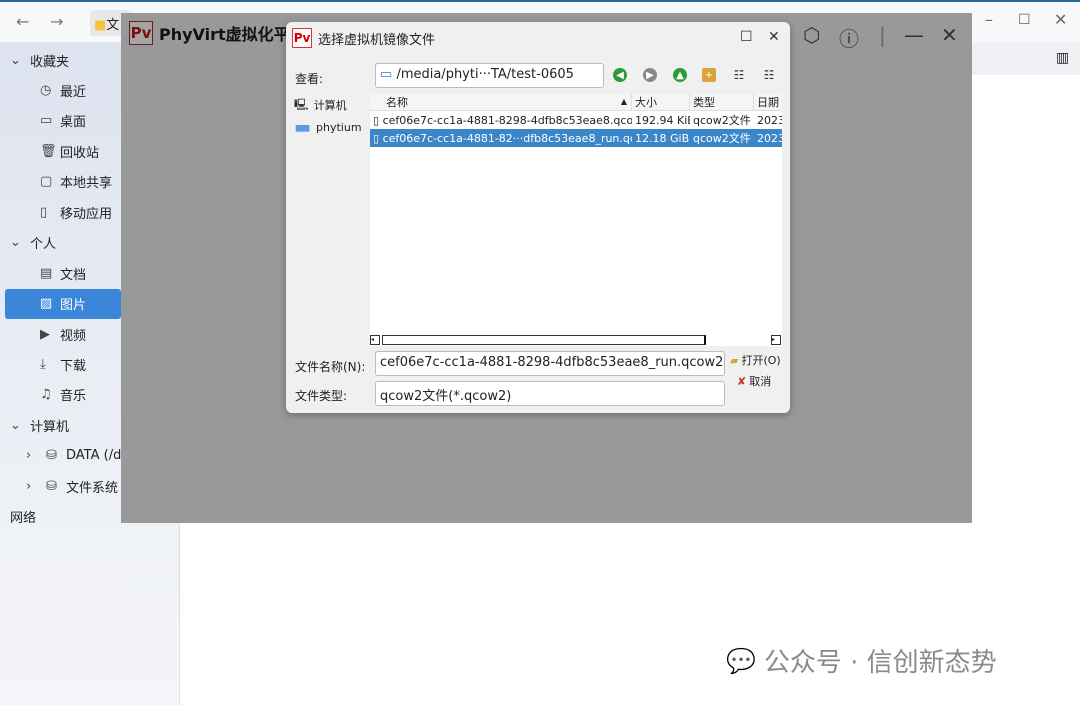  I want to click on column-name: 名称 ▲, so click(501, 102).